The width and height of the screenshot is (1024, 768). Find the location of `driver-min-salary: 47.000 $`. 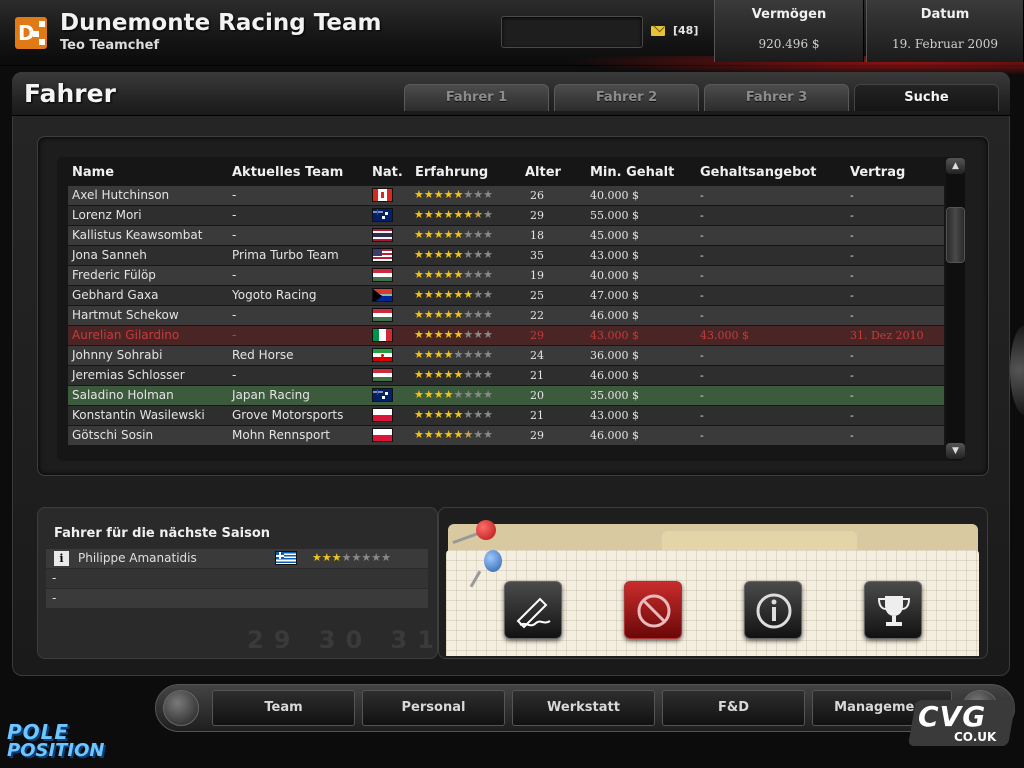

driver-min-salary: 47.000 $ is located at coordinates (614, 295).